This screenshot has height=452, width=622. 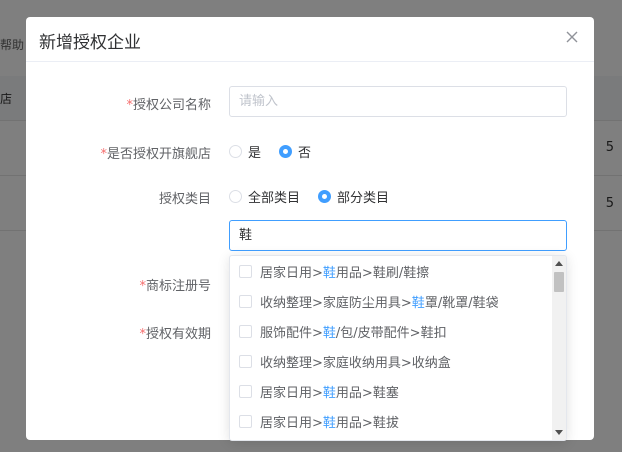 What do you see at coordinates (559, 263) in the screenshot?
I see `scroll-up-arrow-icon` at bounding box center [559, 263].